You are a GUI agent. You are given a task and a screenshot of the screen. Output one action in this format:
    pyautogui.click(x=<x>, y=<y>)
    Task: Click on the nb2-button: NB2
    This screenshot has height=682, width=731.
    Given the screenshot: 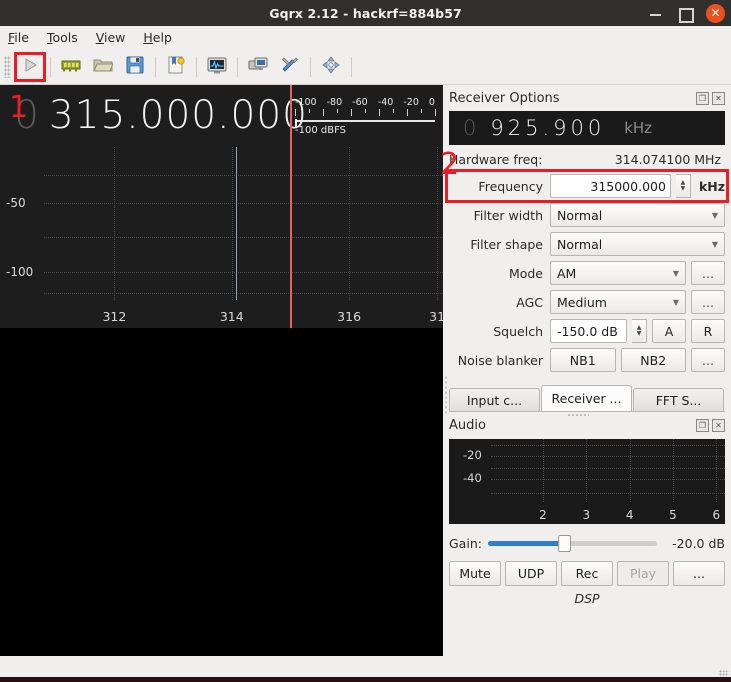 What is the action you would take?
    pyautogui.click(x=653, y=360)
    